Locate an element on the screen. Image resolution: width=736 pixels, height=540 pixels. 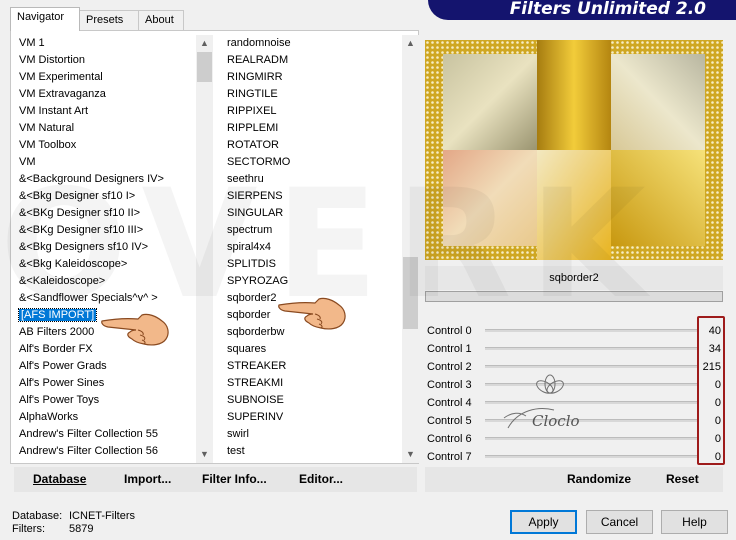
category-item: &<Kaleidoscope> is located at coordinates (105, 281).